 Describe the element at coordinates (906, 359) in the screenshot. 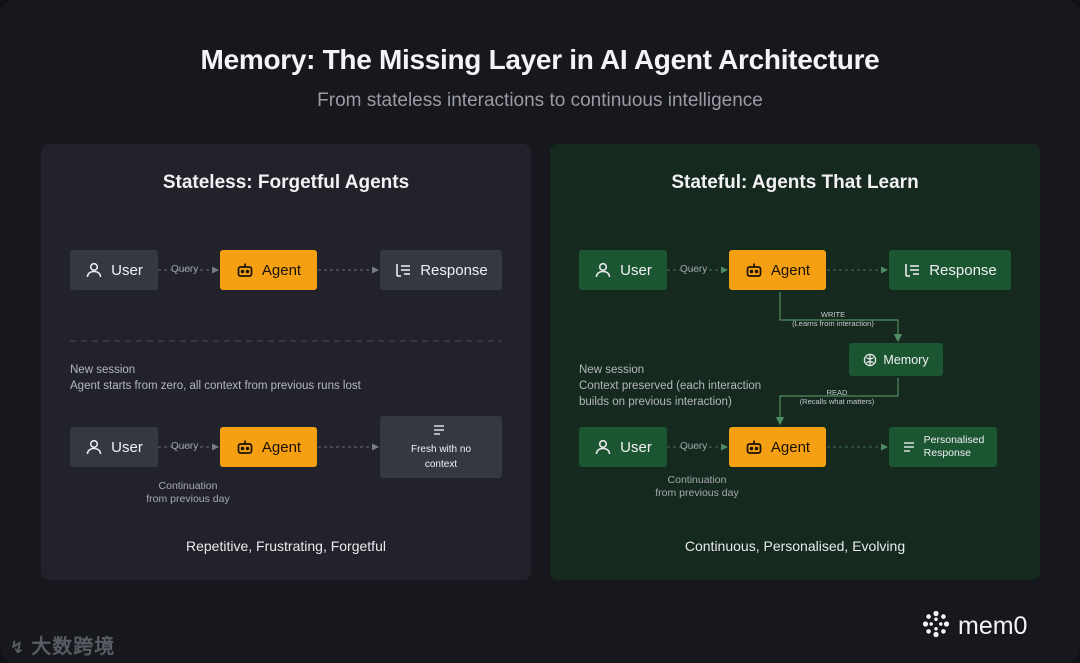

I see `memory-label: Memory` at that location.